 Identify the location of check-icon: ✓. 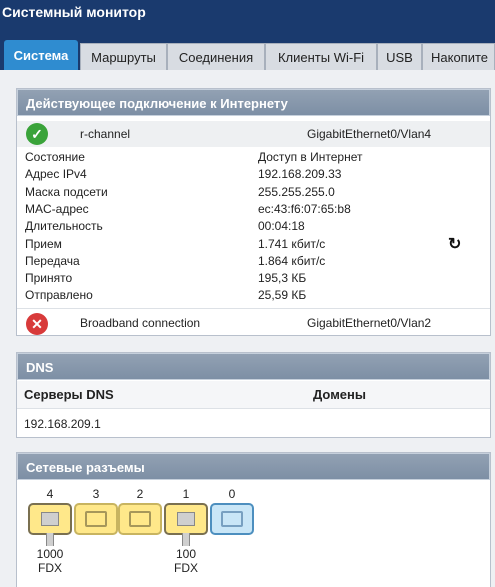
(37, 134).